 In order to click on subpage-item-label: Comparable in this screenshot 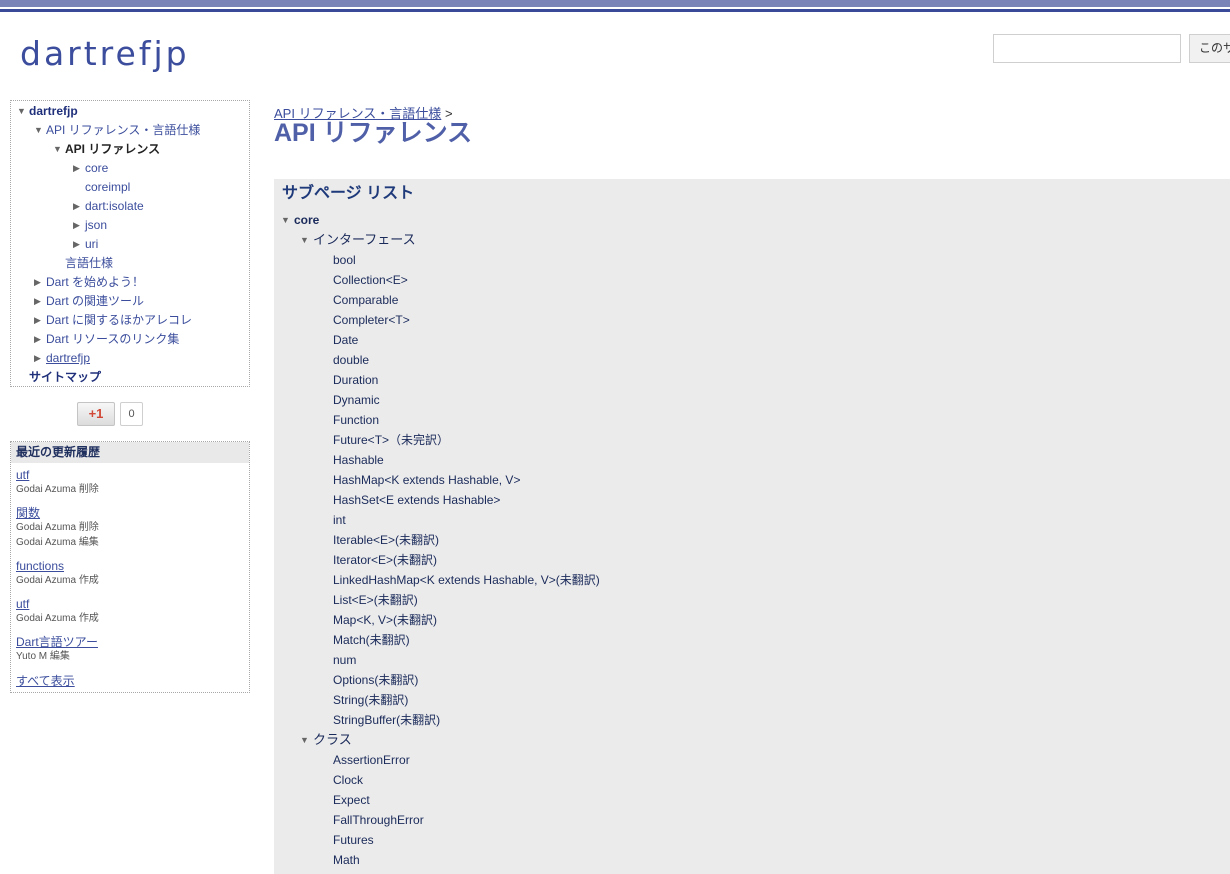, I will do `click(366, 300)`.